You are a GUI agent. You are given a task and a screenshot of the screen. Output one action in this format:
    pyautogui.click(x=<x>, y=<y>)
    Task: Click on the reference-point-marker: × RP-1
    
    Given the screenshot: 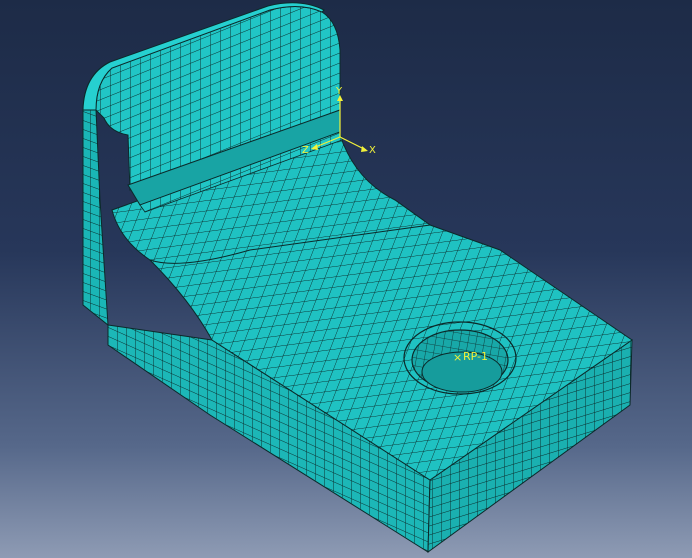 What is the action you would take?
    pyautogui.click(x=470, y=357)
    